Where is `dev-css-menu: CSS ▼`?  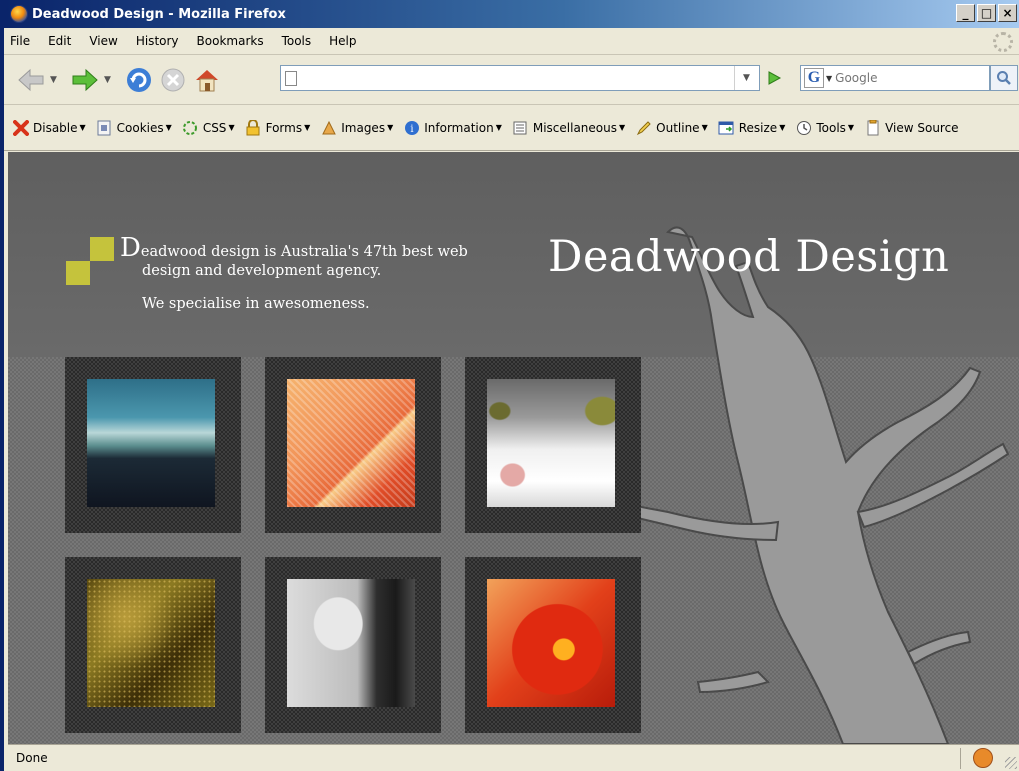
dev-css-menu: CSS ▼ is located at coordinates (208, 127).